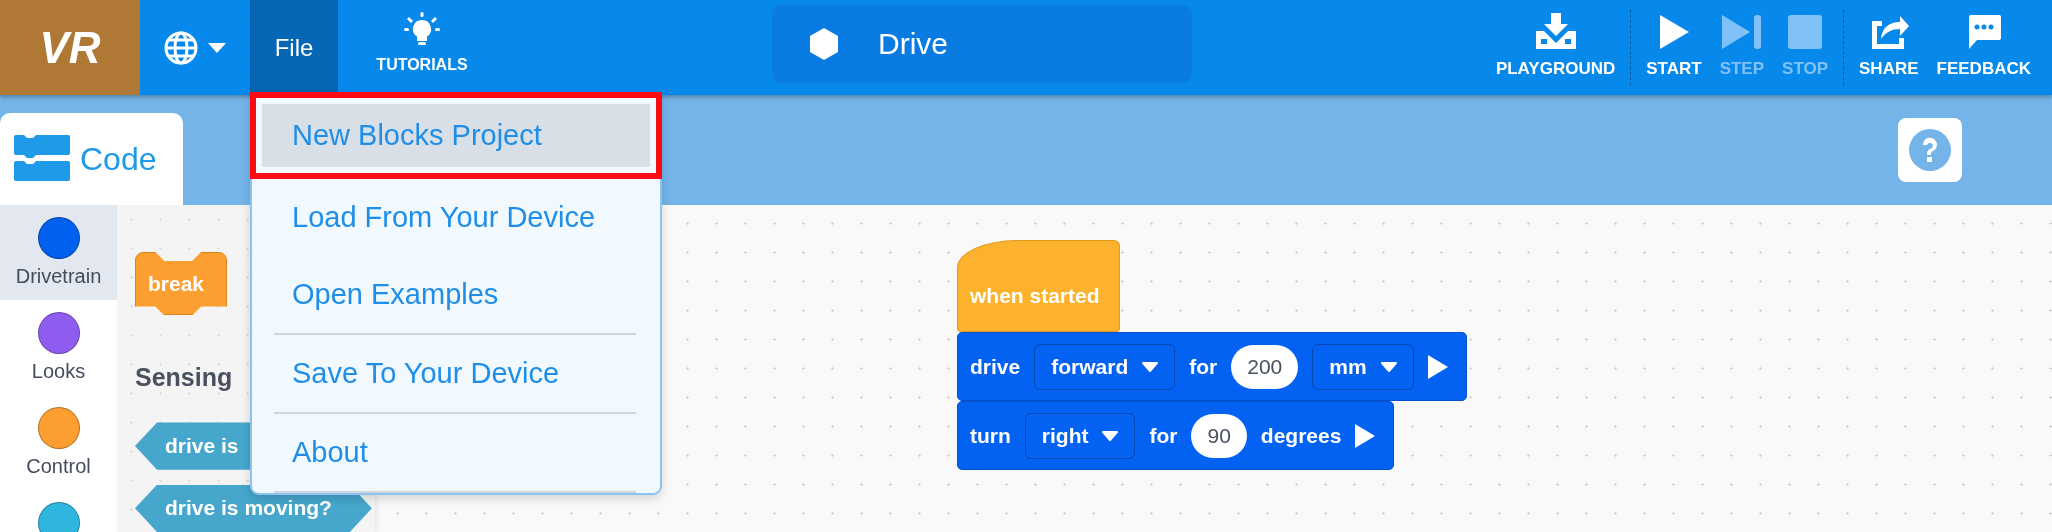  I want to click on playground-button: PLAYGROUND, so click(1555, 47).